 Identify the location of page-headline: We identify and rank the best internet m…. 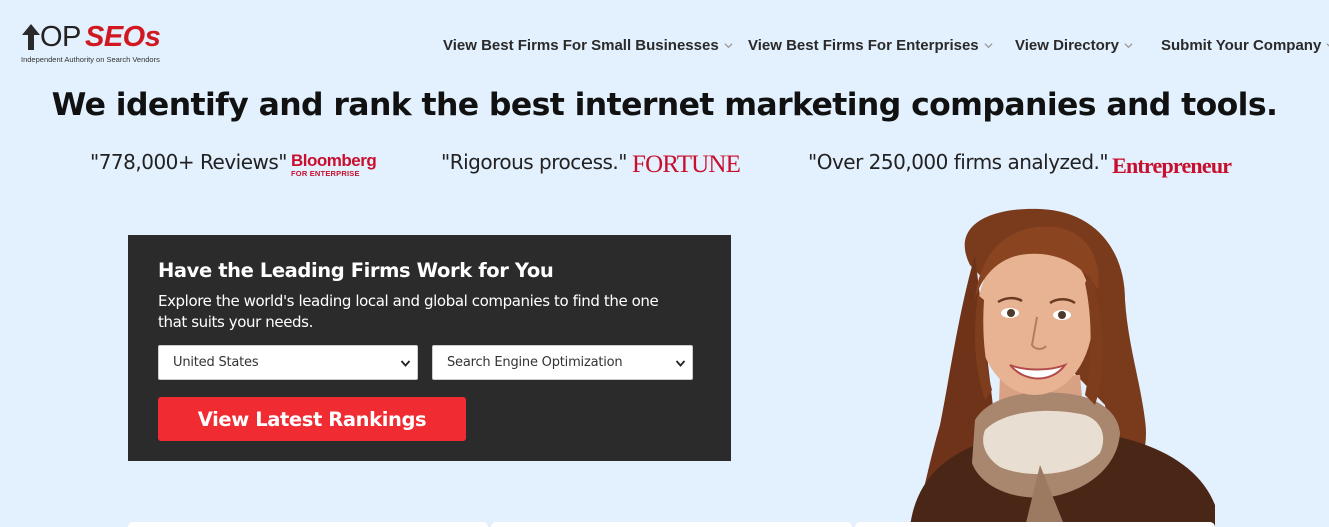
(664, 105).